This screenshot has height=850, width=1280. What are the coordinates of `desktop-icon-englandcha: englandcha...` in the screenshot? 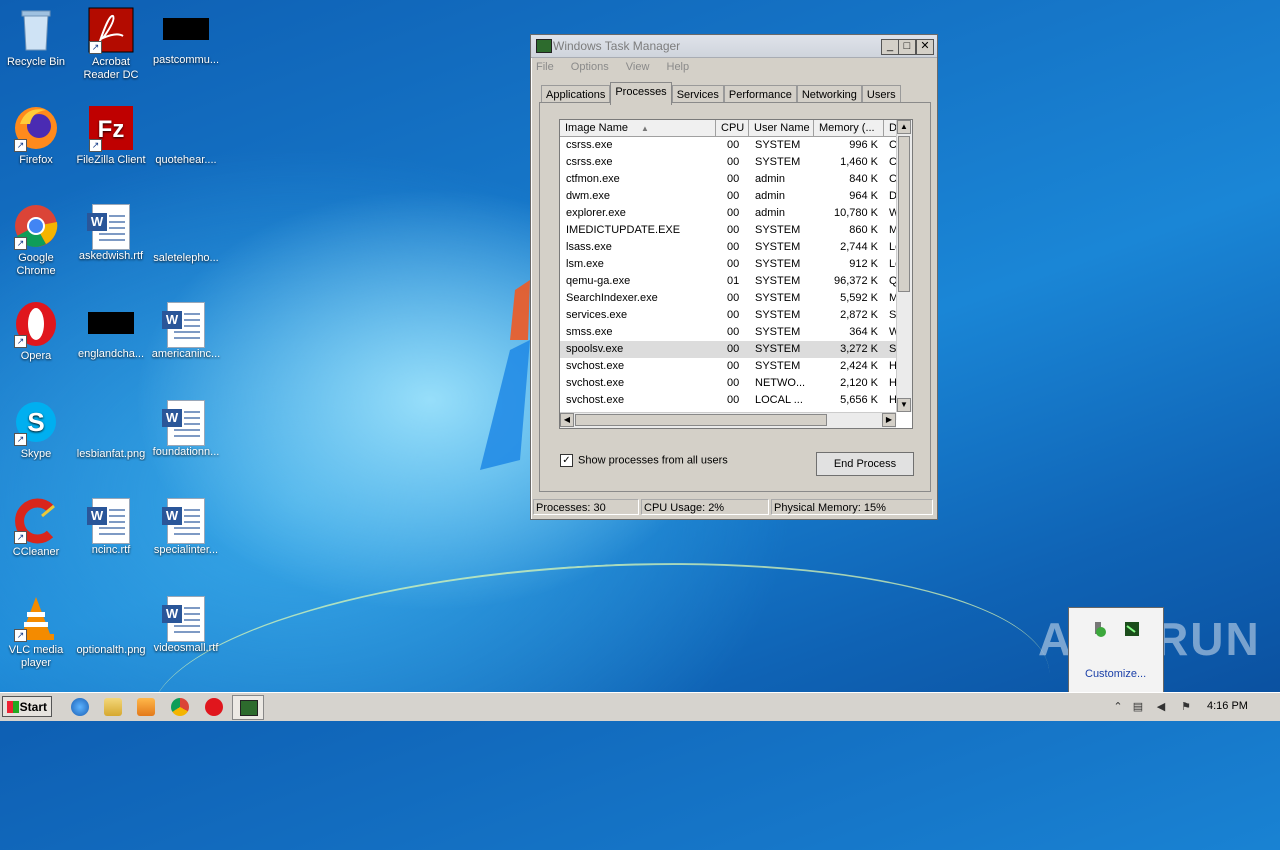 It's located at (111, 330).